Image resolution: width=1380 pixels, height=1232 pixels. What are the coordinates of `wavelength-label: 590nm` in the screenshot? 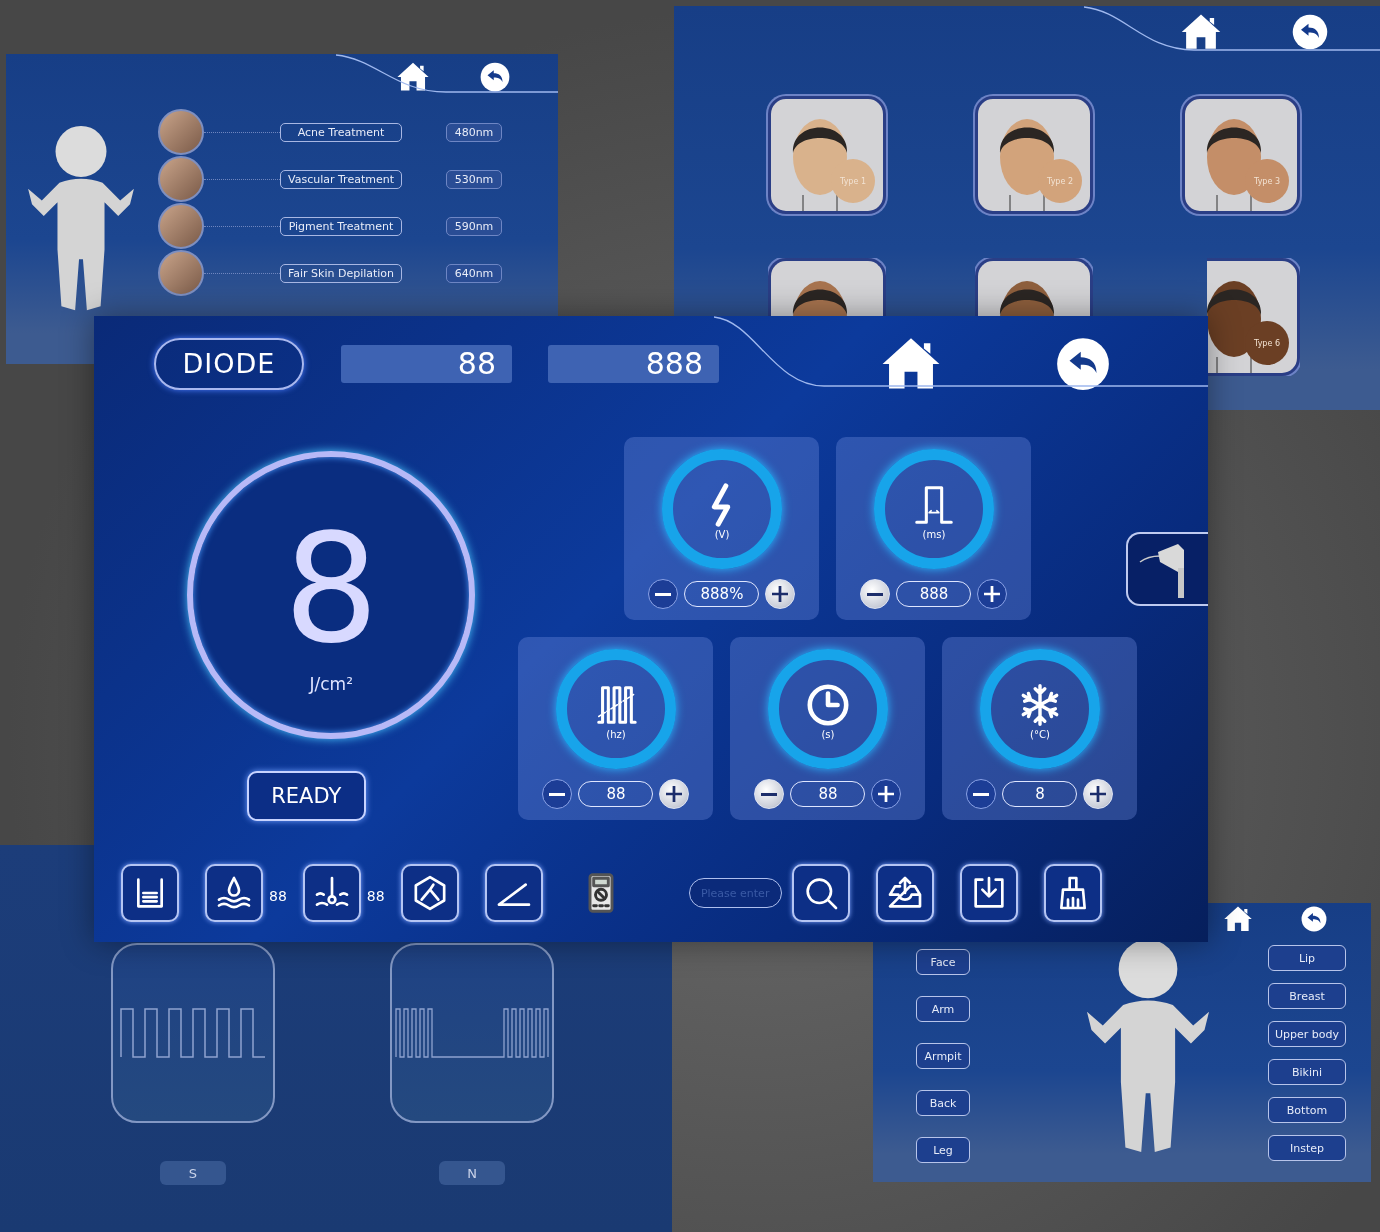 It's located at (474, 226).